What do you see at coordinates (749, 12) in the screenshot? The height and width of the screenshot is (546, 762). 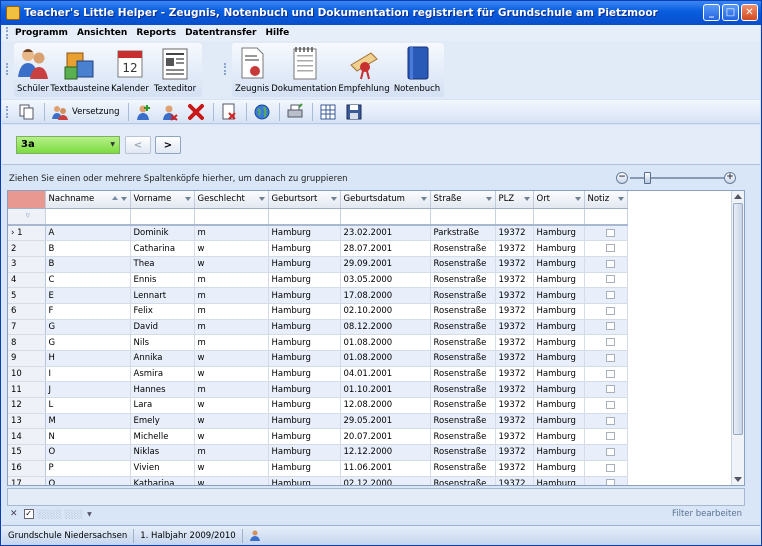 I see `close-button: ✕` at bounding box center [749, 12].